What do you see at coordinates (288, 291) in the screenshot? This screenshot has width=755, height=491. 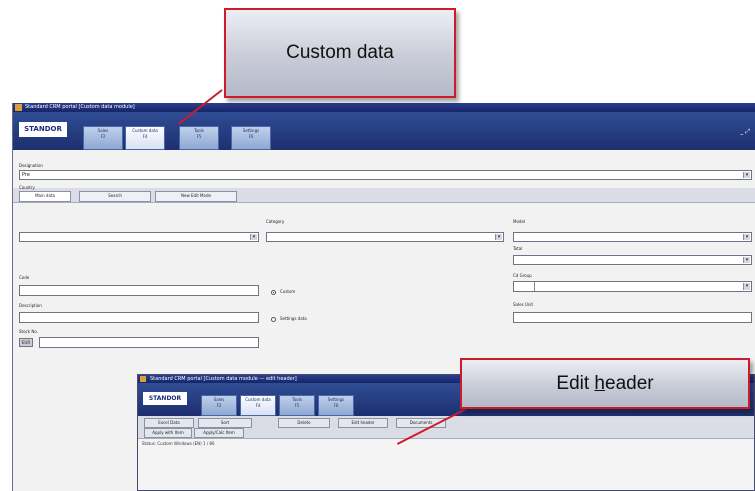 I see `radio-custom-label: Custom` at bounding box center [288, 291].